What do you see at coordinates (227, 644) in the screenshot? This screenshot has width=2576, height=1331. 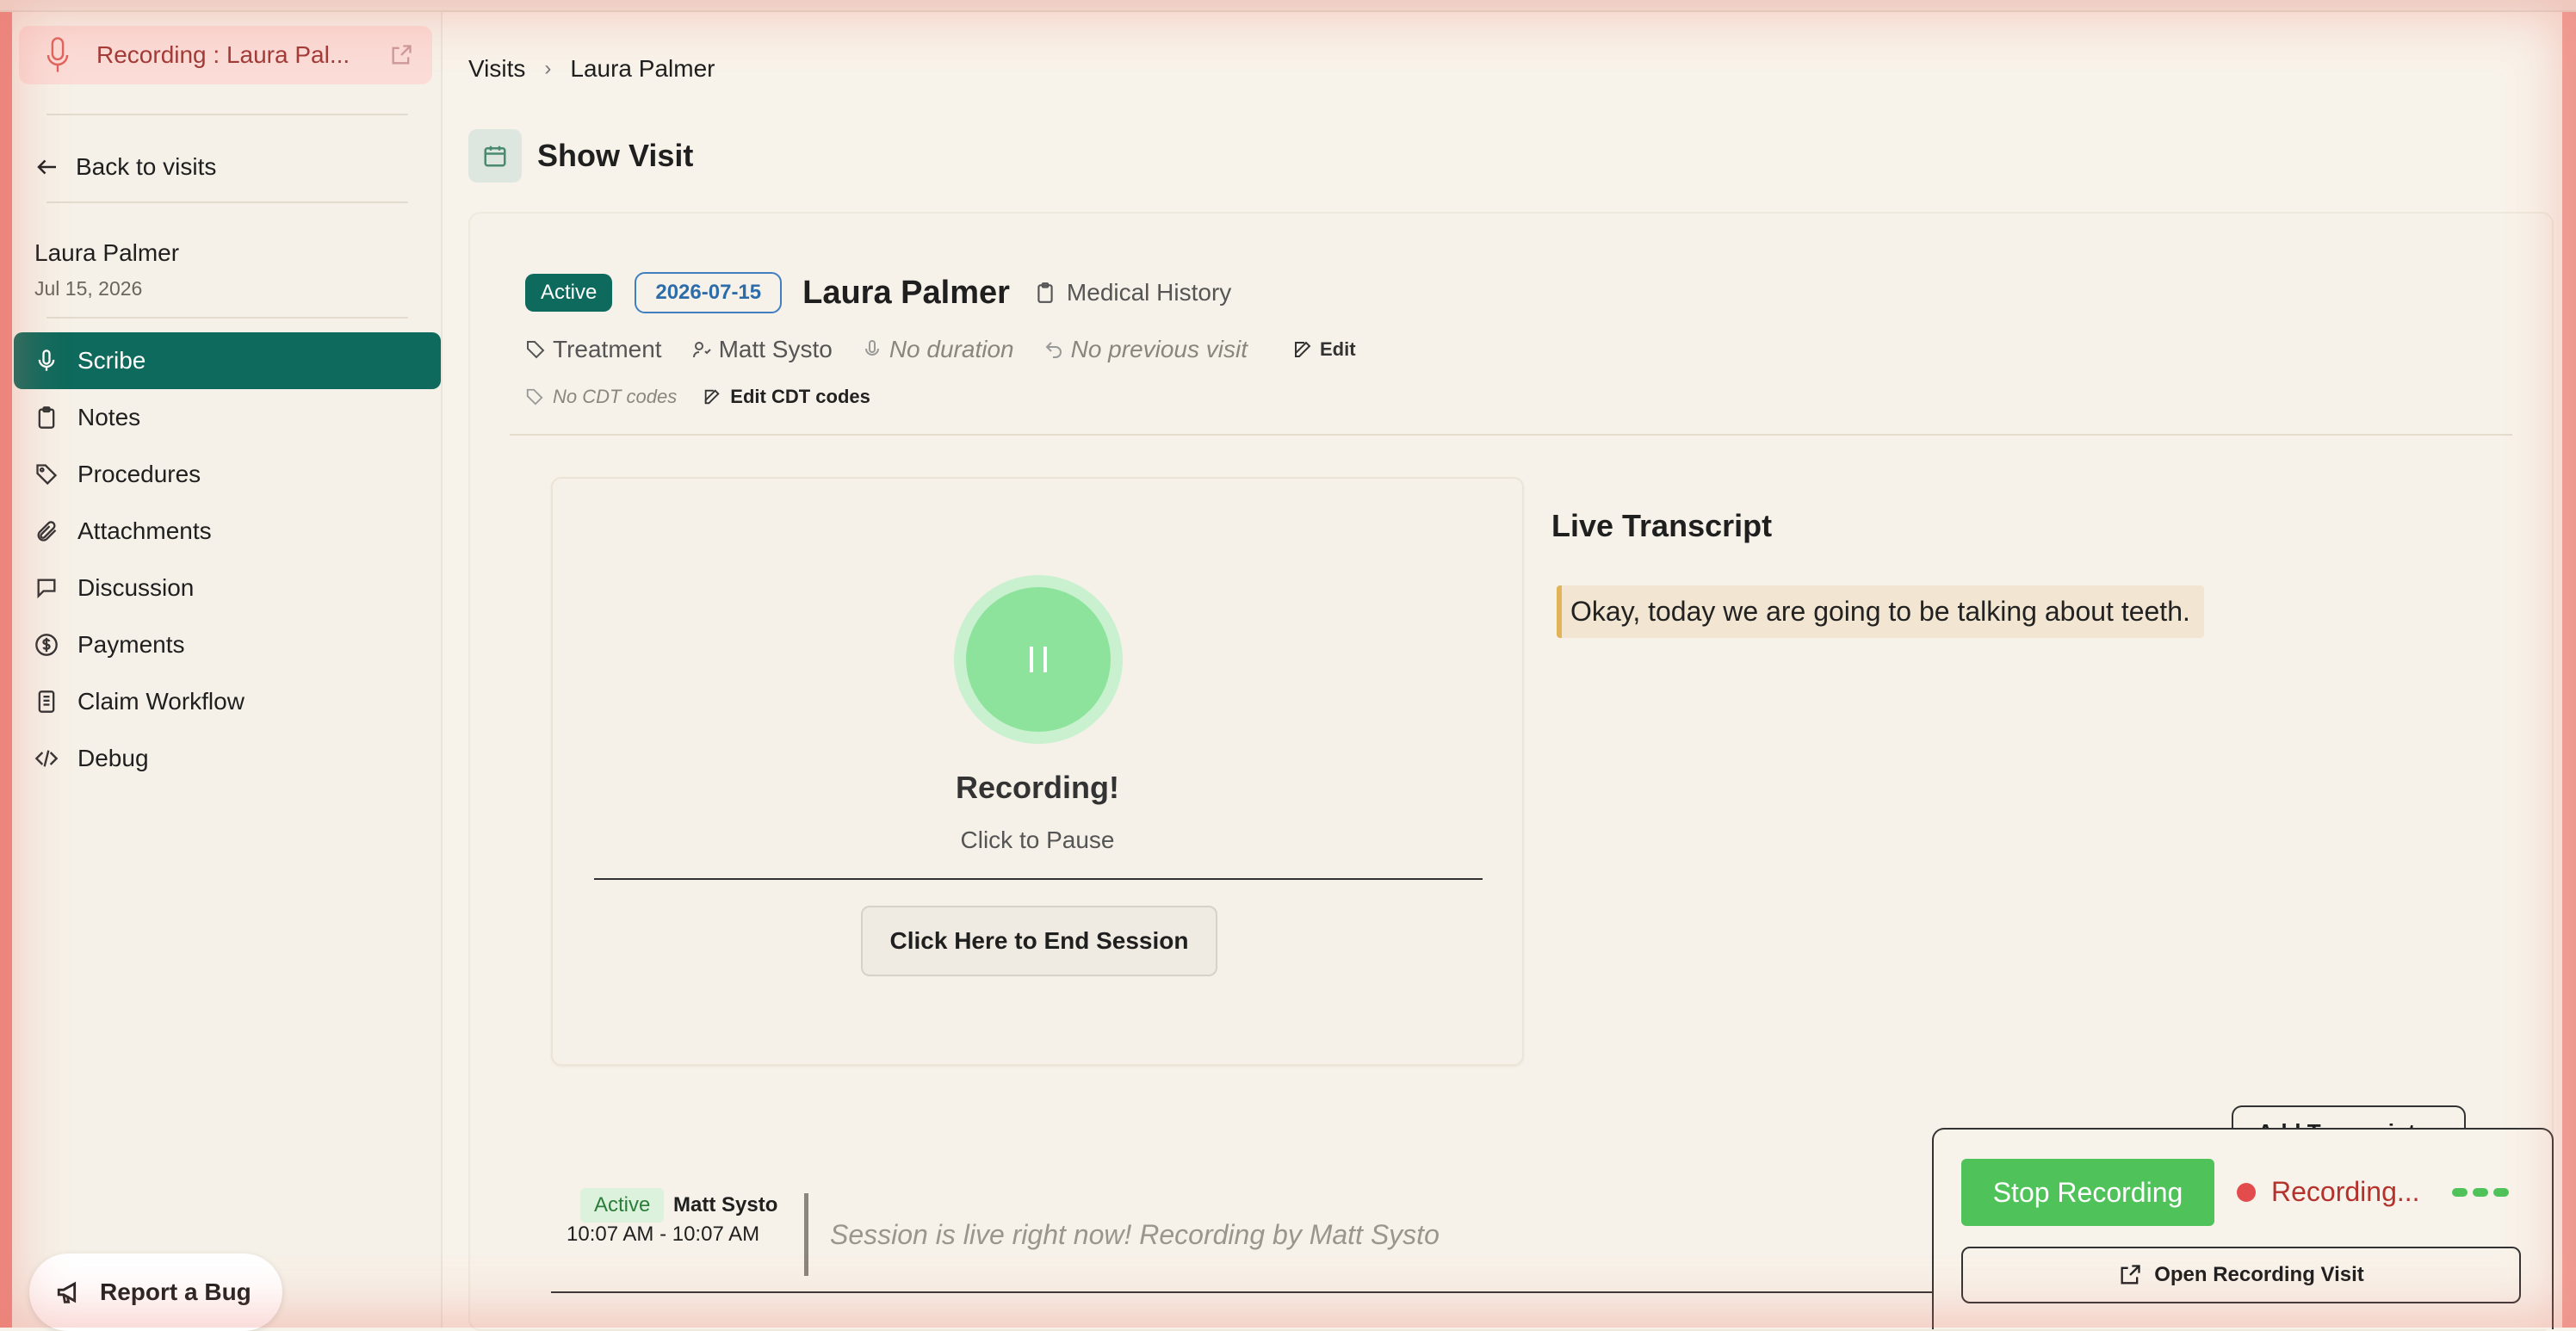 I see `sidebar-item-payments: Payments` at bounding box center [227, 644].